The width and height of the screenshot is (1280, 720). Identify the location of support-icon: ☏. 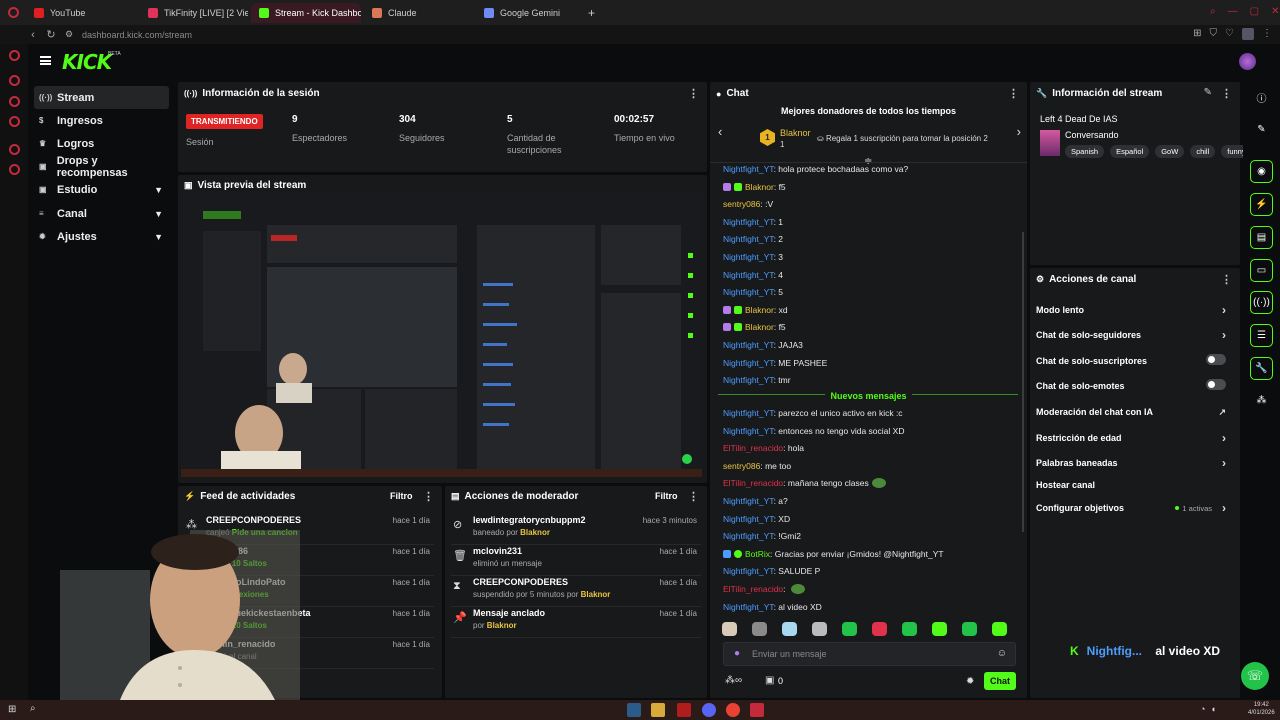
(1255, 676).